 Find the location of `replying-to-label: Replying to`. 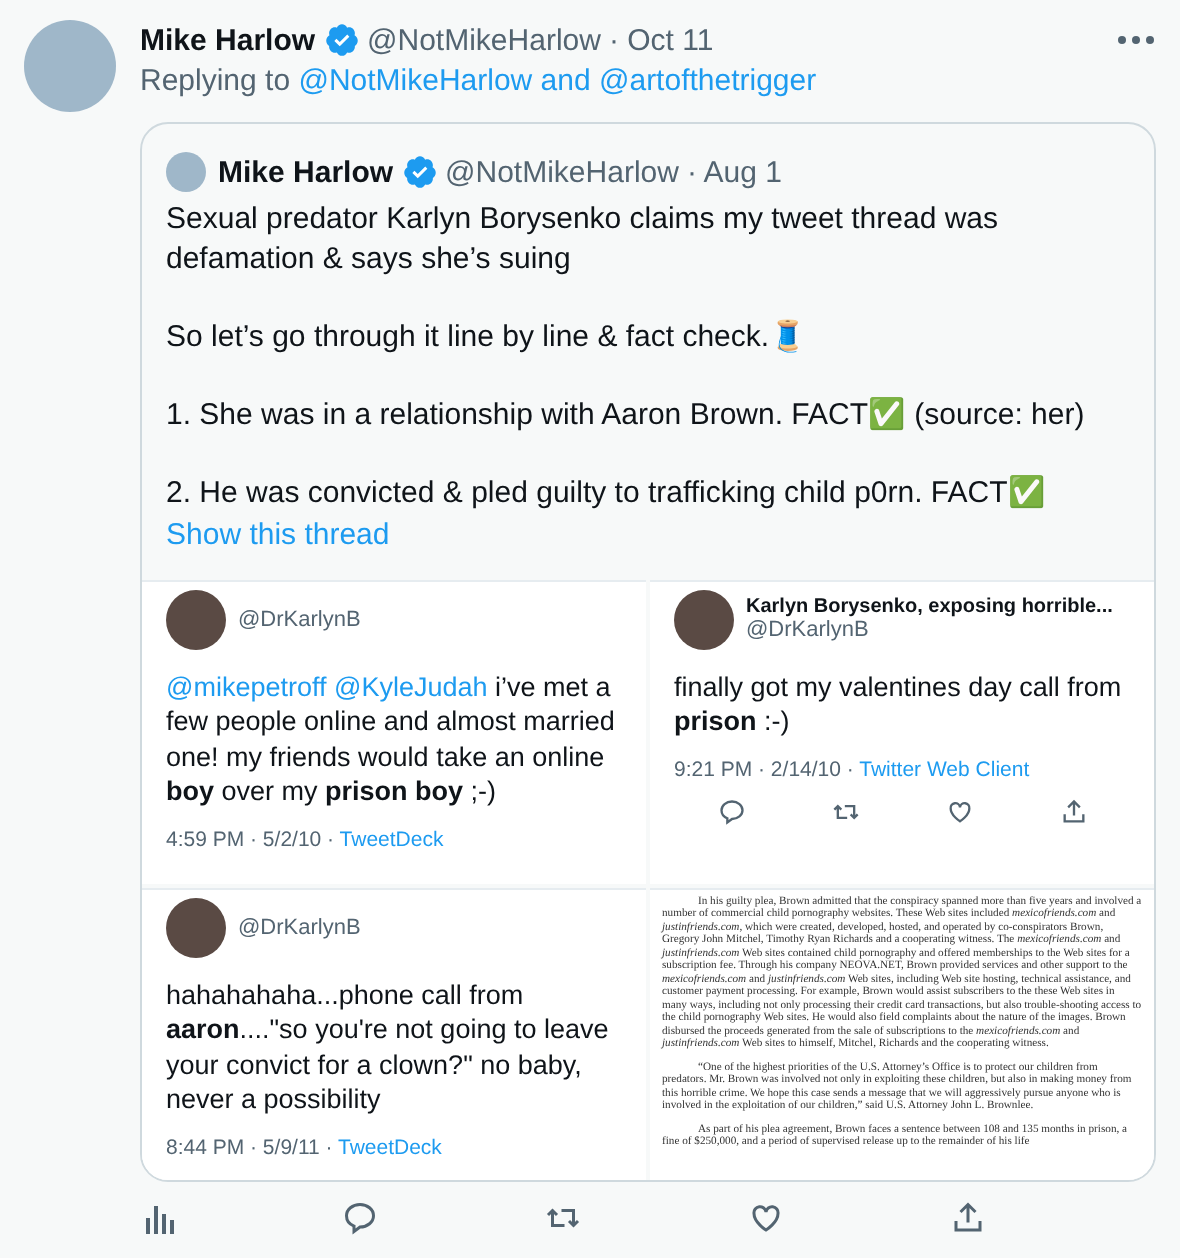

replying-to-label: Replying to is located at coordinates (215, 81).